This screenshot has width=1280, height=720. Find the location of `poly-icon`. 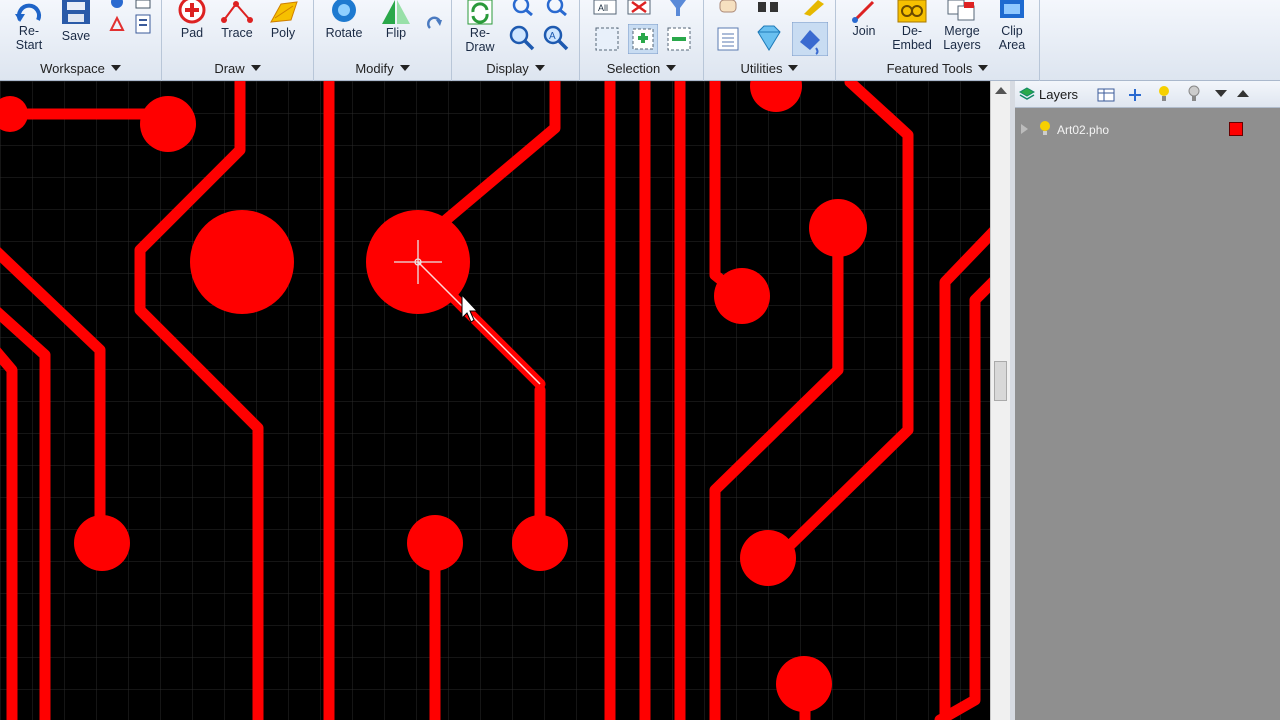

poly-icon is located at coordinates (284, 12).